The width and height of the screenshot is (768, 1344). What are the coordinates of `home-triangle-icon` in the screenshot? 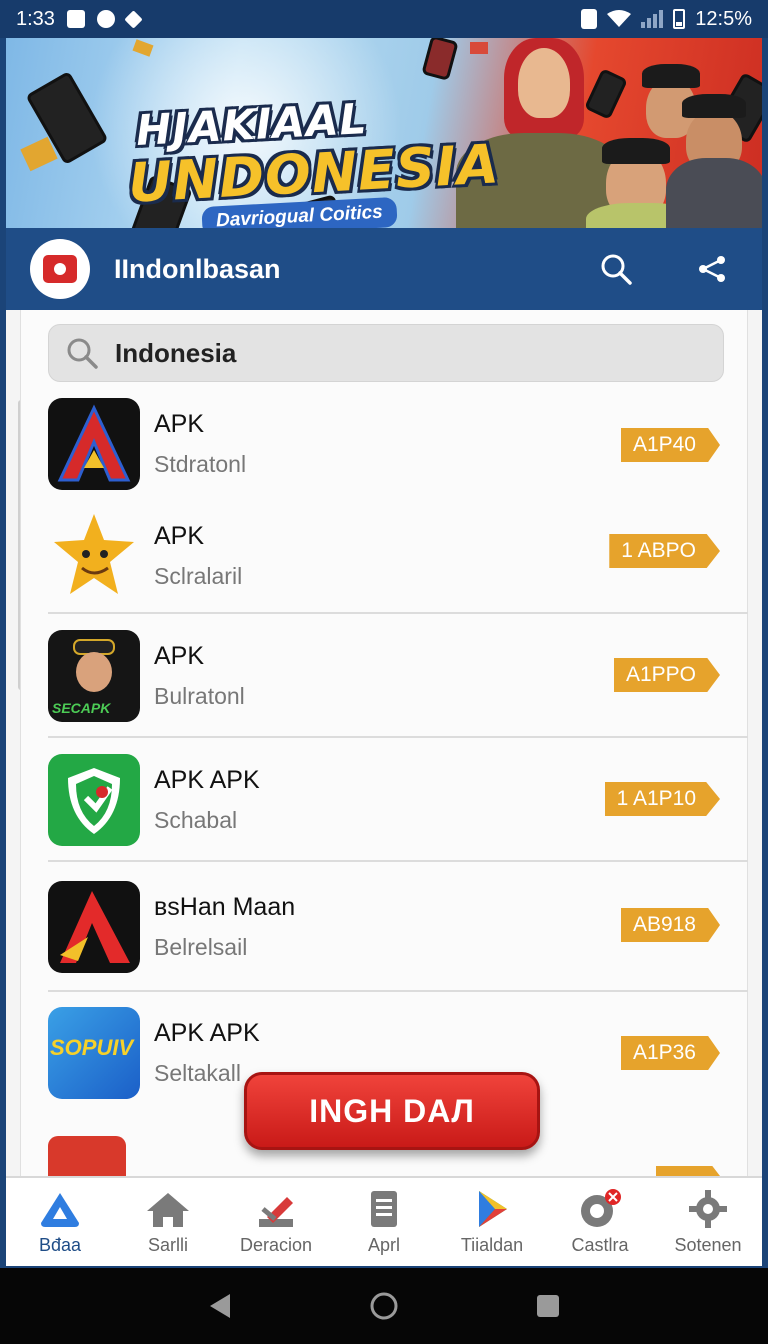 It's located at (60, 1209).